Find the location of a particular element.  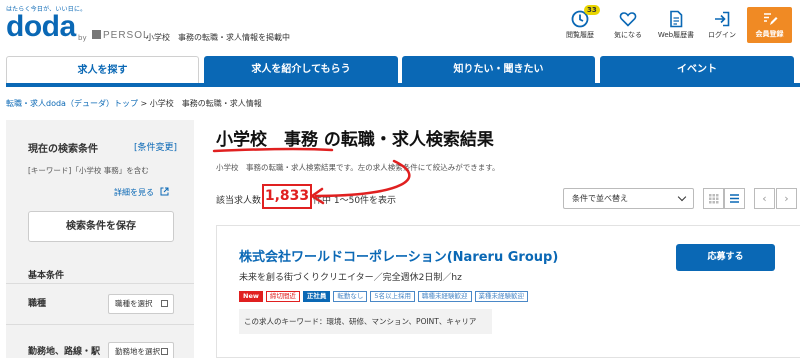

resume-button: Web履歴書 is located at coordinates (676, 28).